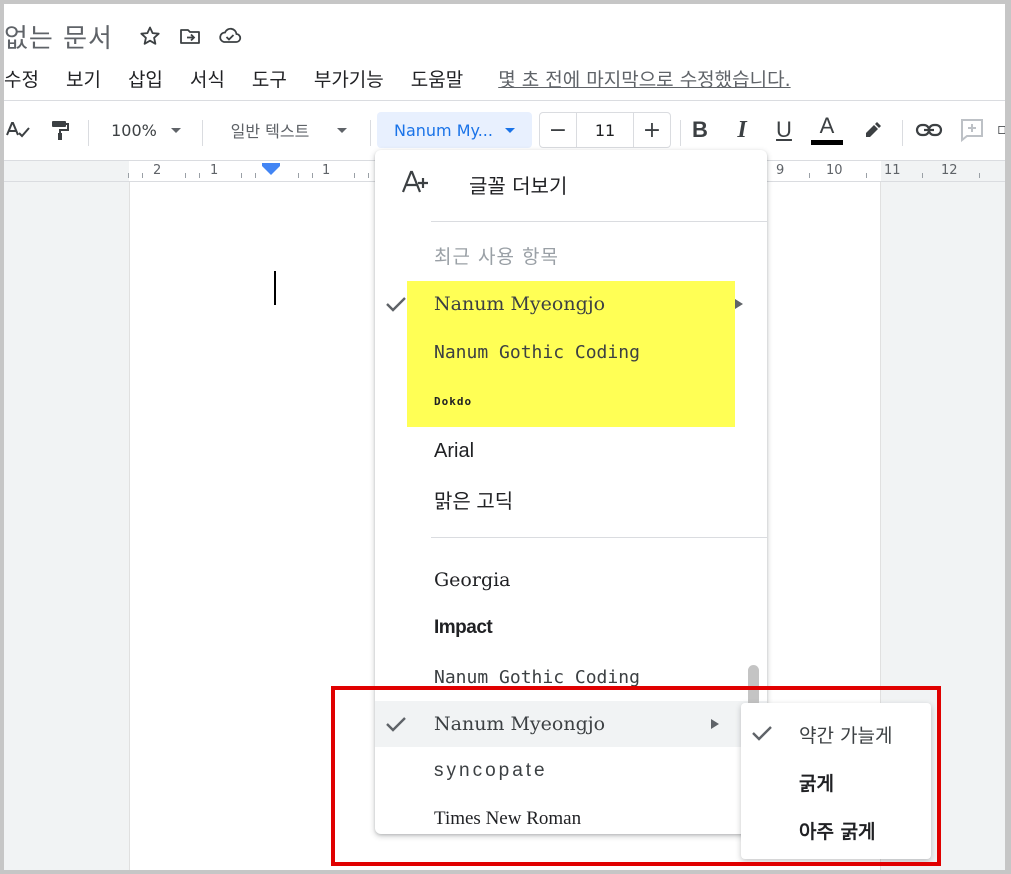  Describe the element at coordinates (571, 401) in the screenshot. I see `recent-font-dokdo: Dokdo` at that location.